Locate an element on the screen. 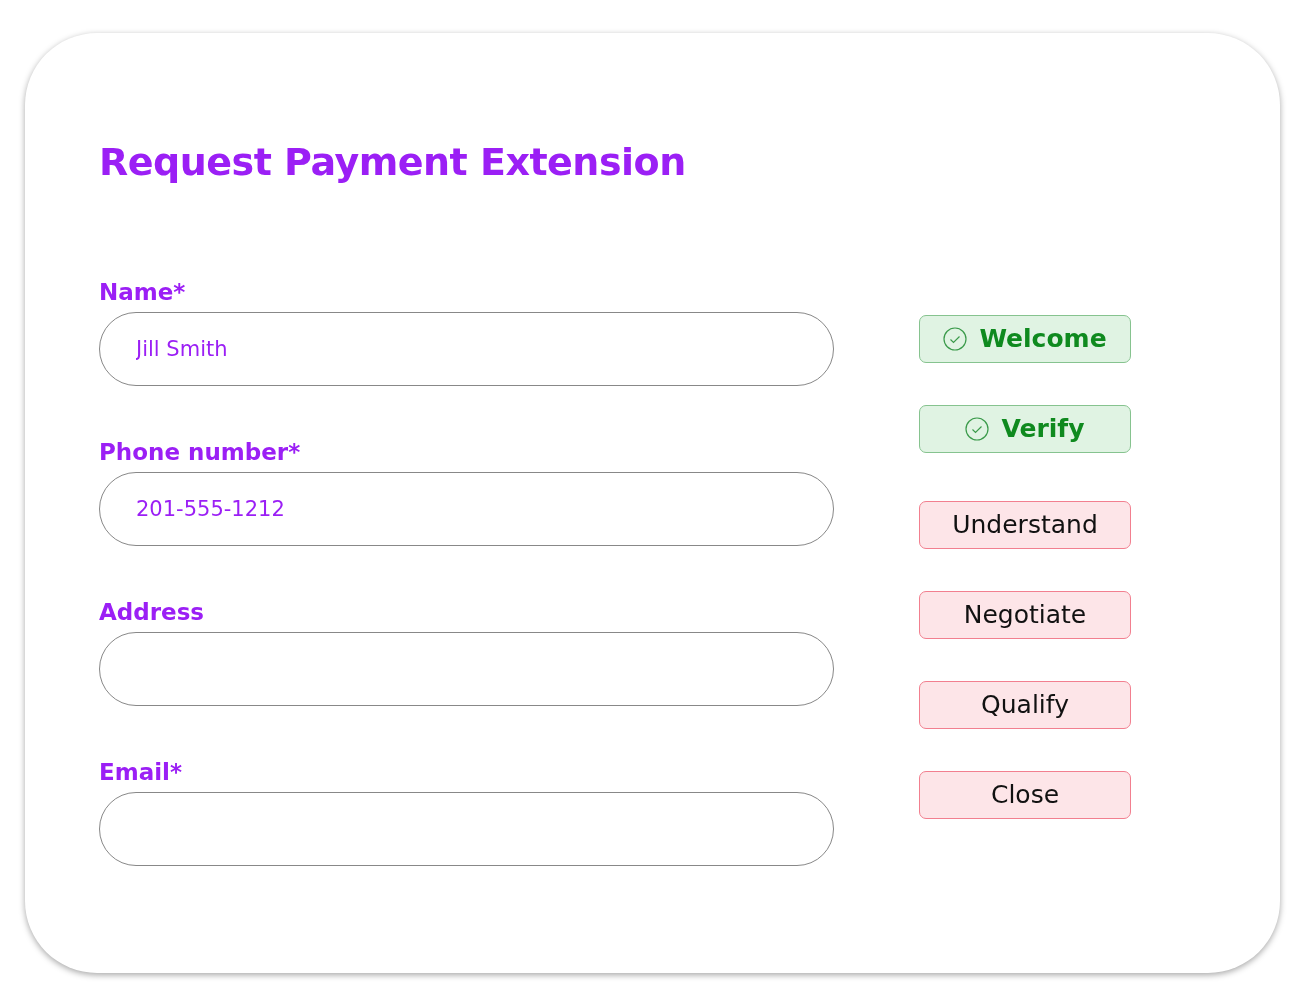 The image size is (1301, 1000). step-button: Negotiate is located at coordinates (1025, 615).